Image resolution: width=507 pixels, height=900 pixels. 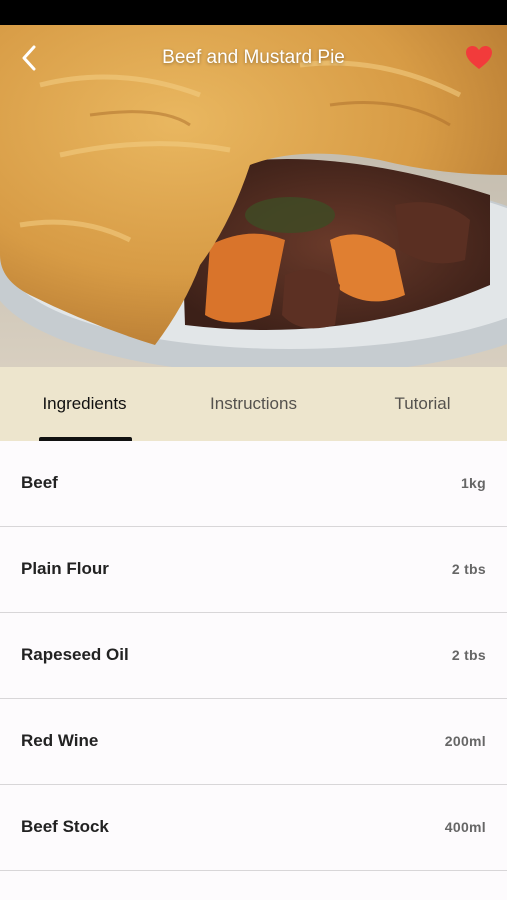 I want to click on tab-label: Instructions, so click(x=253, y=403).